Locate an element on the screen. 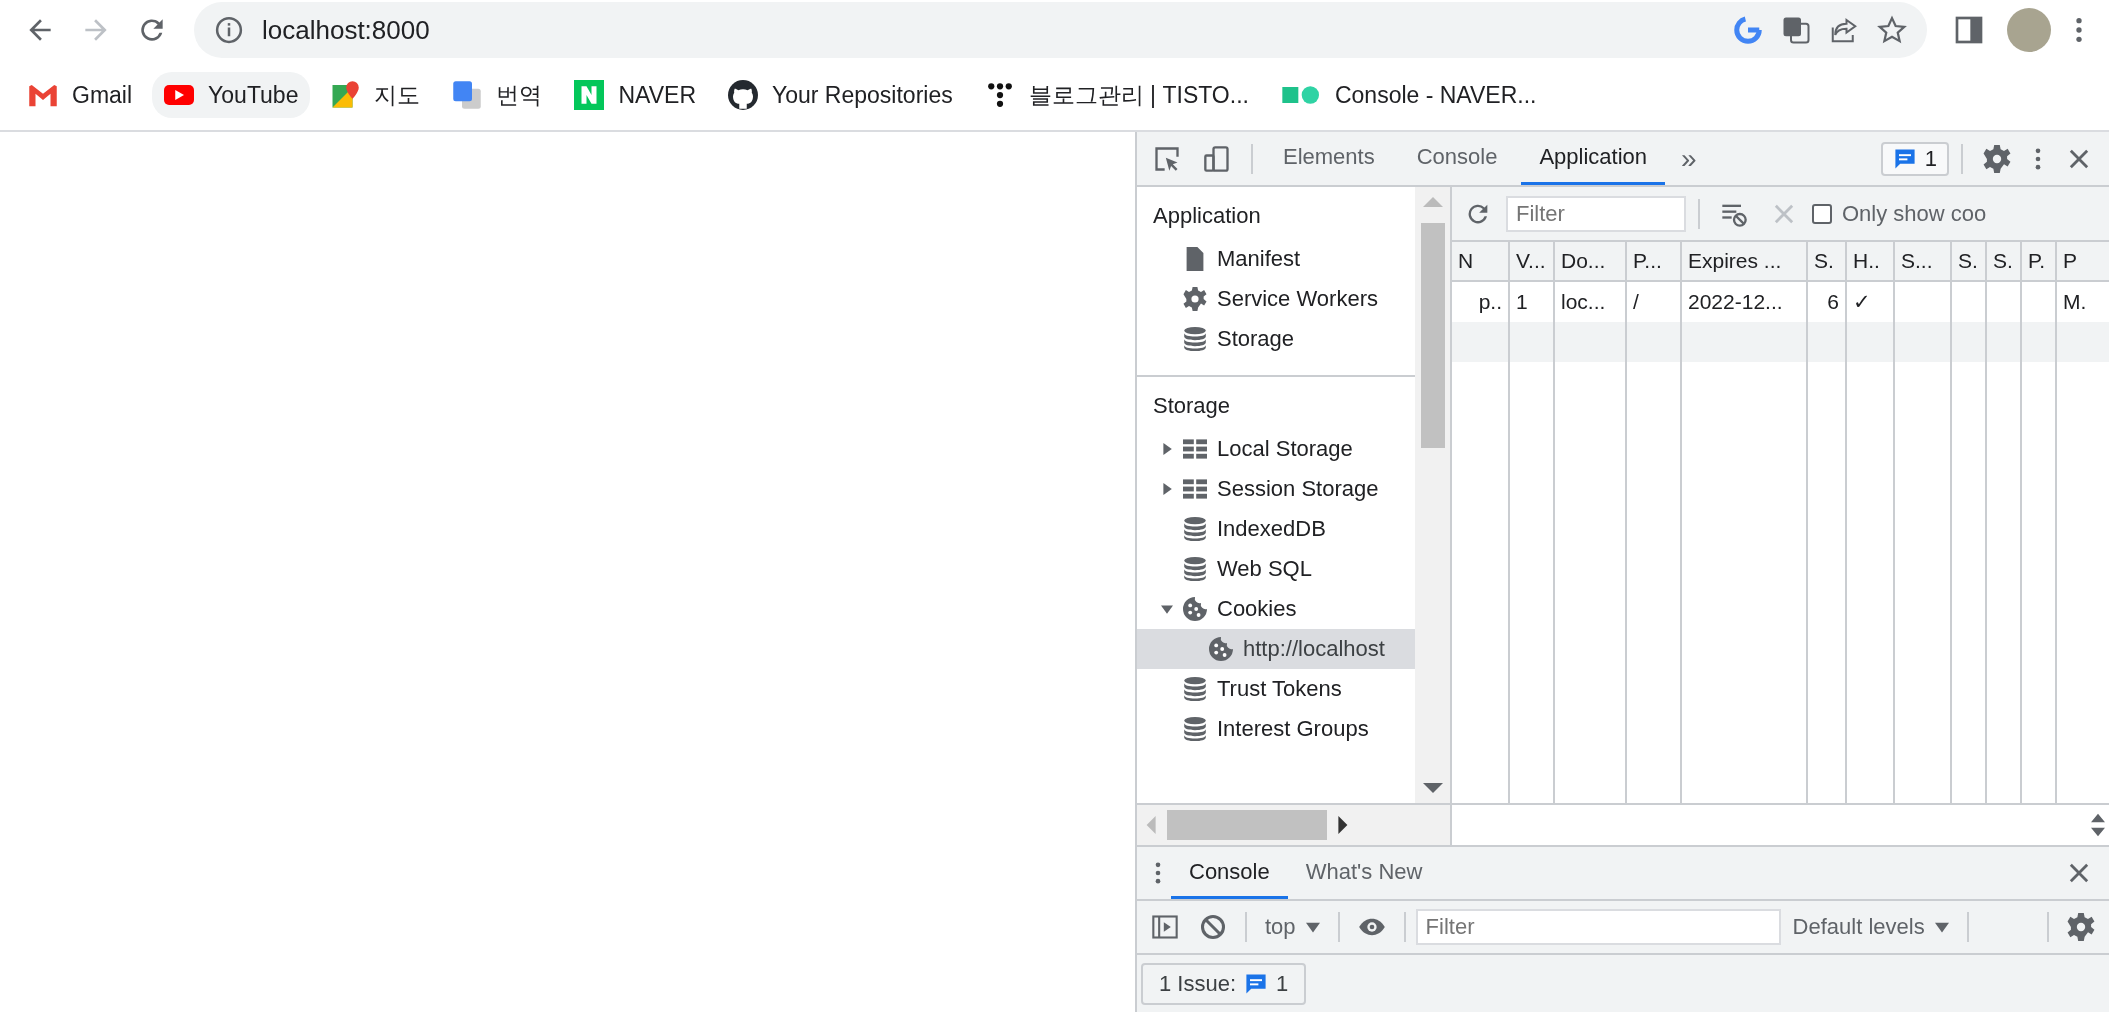 This screenshot has height=1012, width=2109. bookmark-label: Your Repositories is located at coordinates (862, 95).